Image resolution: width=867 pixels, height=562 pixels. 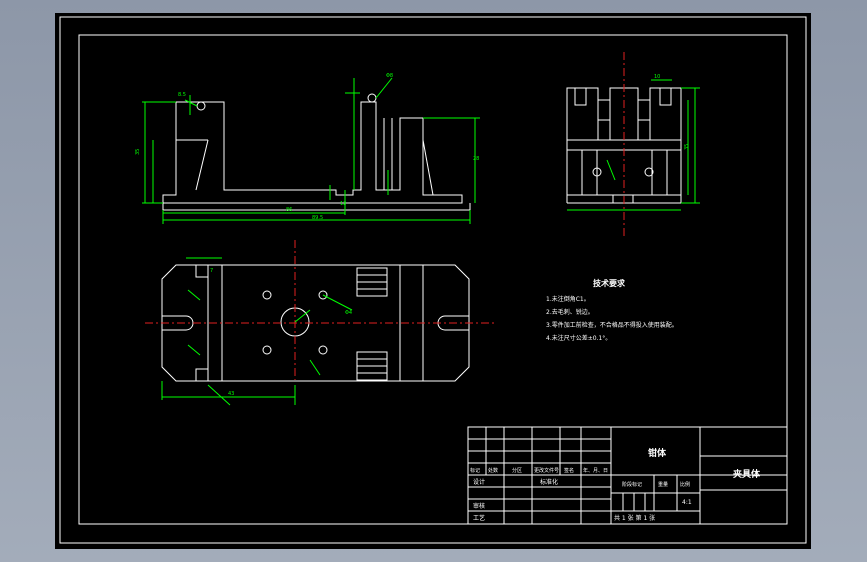 I want to click on weight-label: 重量, so click(x=663, y=484).